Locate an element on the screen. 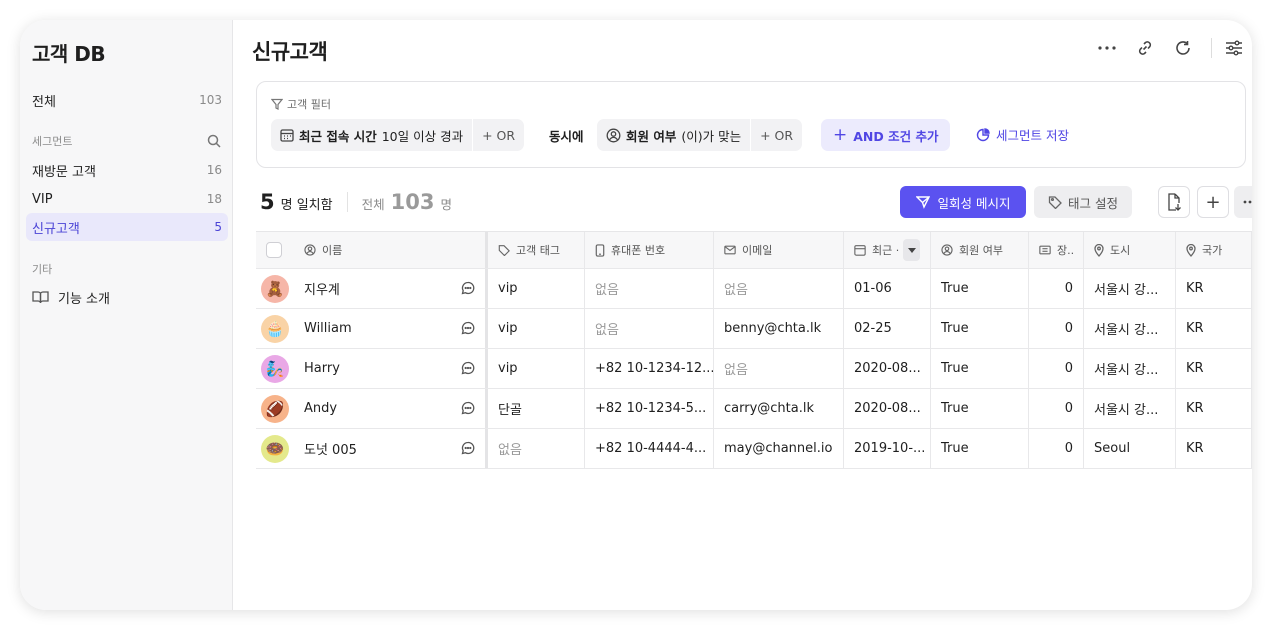 Image resolution: width=1280 pixels, height=638 pixels. sidebar-item-revisit: 재방문 고객 16 is located at coordinates (127, 170).